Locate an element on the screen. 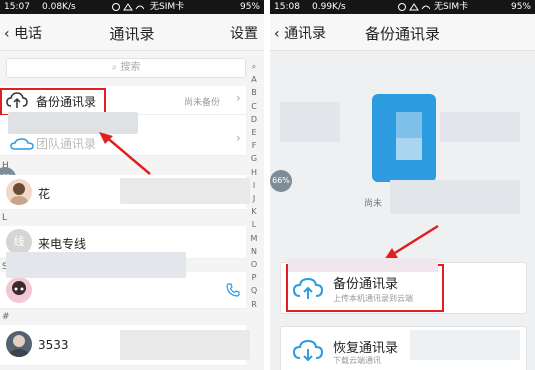 The image size is (535, 370). status-bar: 15:08 0.99K/s 无SIM卡 95% is located at coordinates (402, 7).